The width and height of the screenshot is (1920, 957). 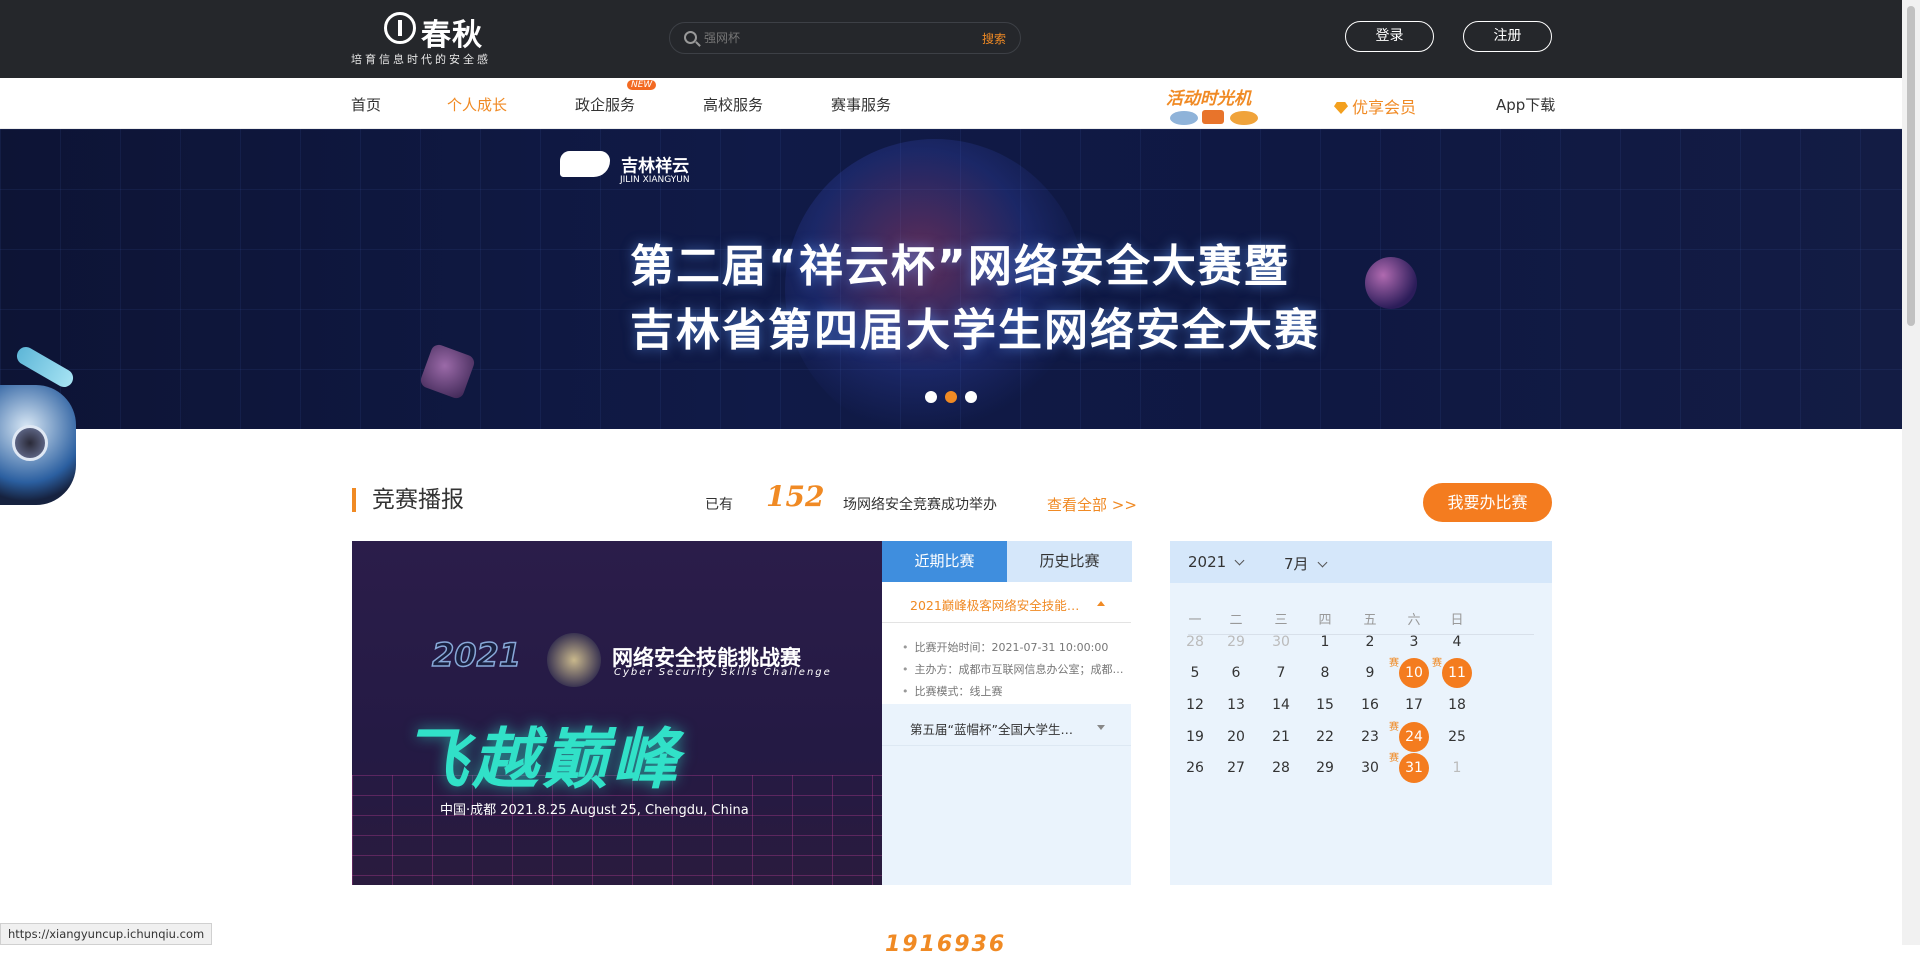 I want to click on nav-personal-growth: 个人成长, so click(x=477, y=104).